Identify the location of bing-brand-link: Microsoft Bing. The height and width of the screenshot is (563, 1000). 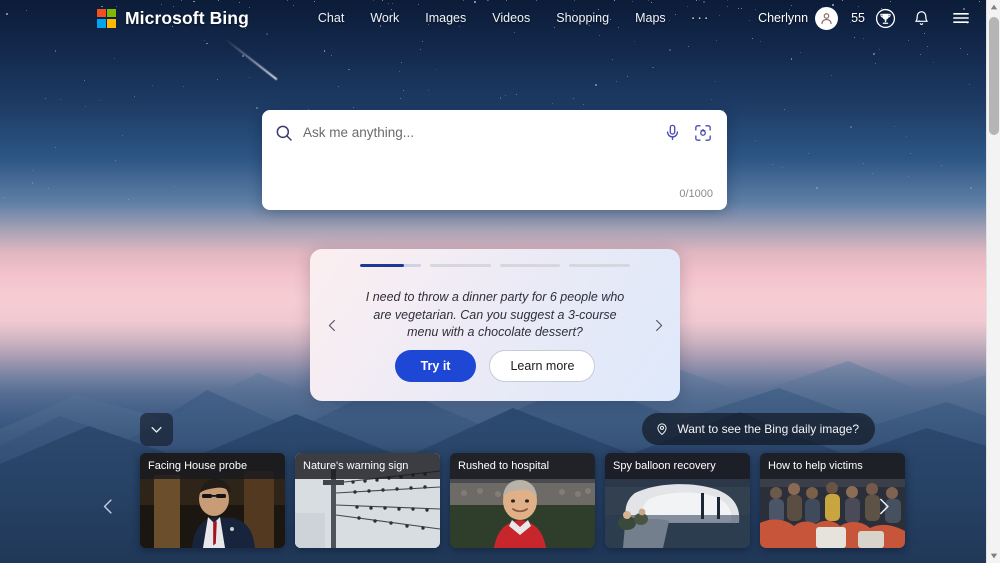
(173, 18).